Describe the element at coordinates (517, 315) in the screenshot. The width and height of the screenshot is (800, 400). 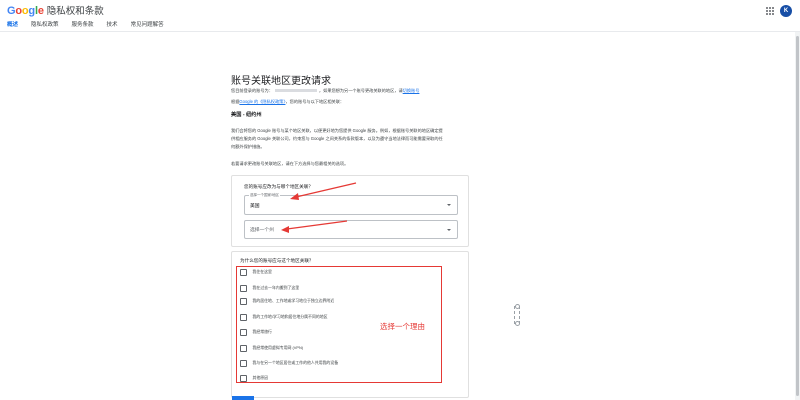
I see `resize-handle` at that location.